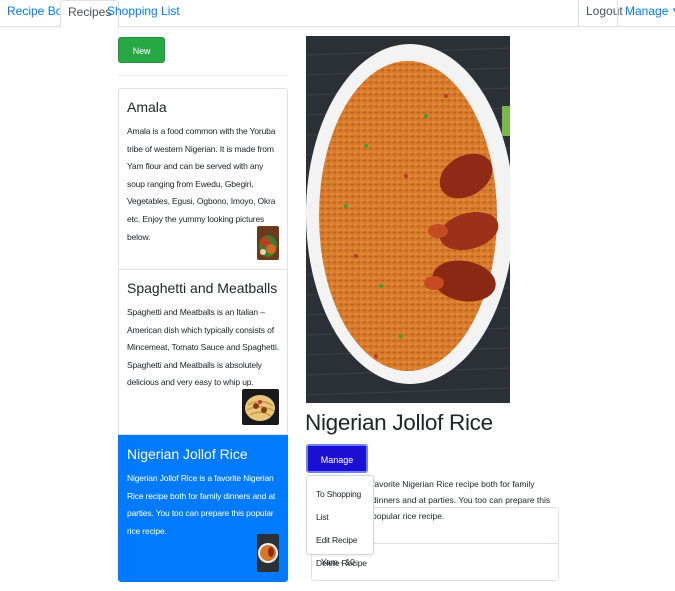  I want to click on recipe-list-item-title: Amala, so click(147, 107).